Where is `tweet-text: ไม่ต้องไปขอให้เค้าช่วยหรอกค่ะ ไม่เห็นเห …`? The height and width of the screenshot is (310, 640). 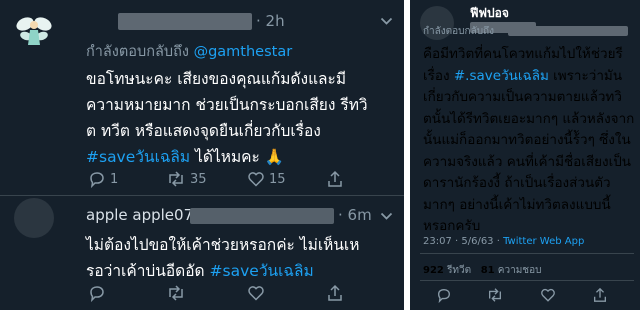 tweet-text: ไม่ต้องไปขอให้เค้าช่วยหรอกค่ะ ไม่เห็นเห … is located at coordinates (242, 258).